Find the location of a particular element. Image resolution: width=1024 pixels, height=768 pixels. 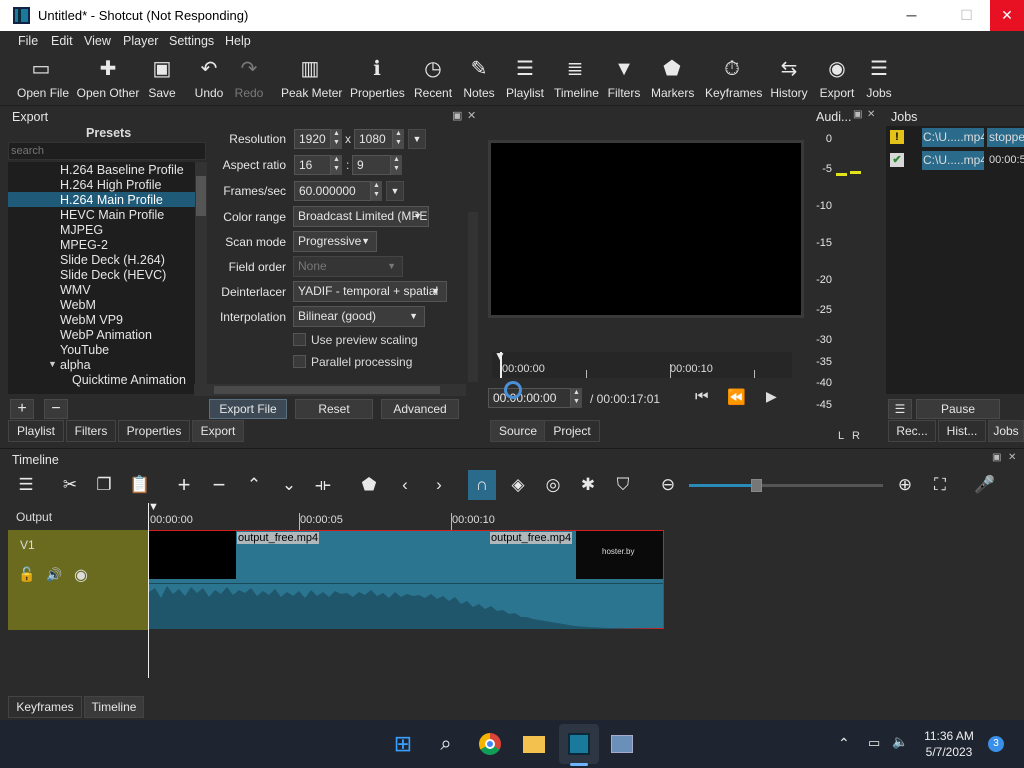

photos-icon is located at coordinates (622, 744).